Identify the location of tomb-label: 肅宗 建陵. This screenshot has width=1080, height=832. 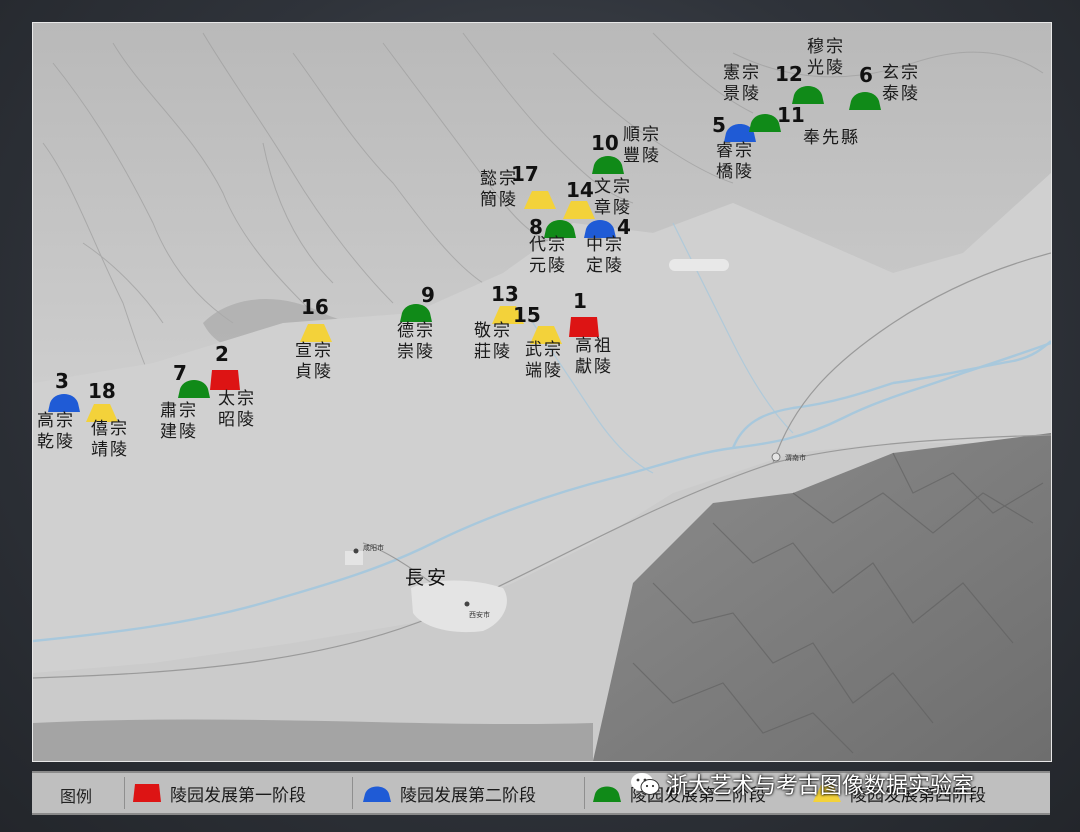
(179, 422).